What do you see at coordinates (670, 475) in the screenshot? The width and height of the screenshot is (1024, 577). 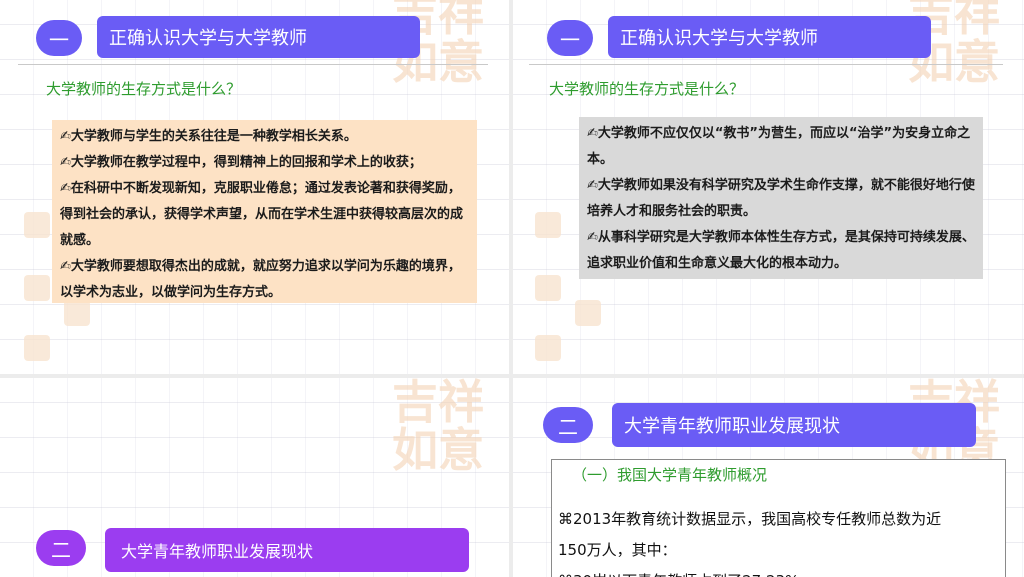 I see `subheading: （一）我国大学青年教师概况` at bounding box center [670, 475].